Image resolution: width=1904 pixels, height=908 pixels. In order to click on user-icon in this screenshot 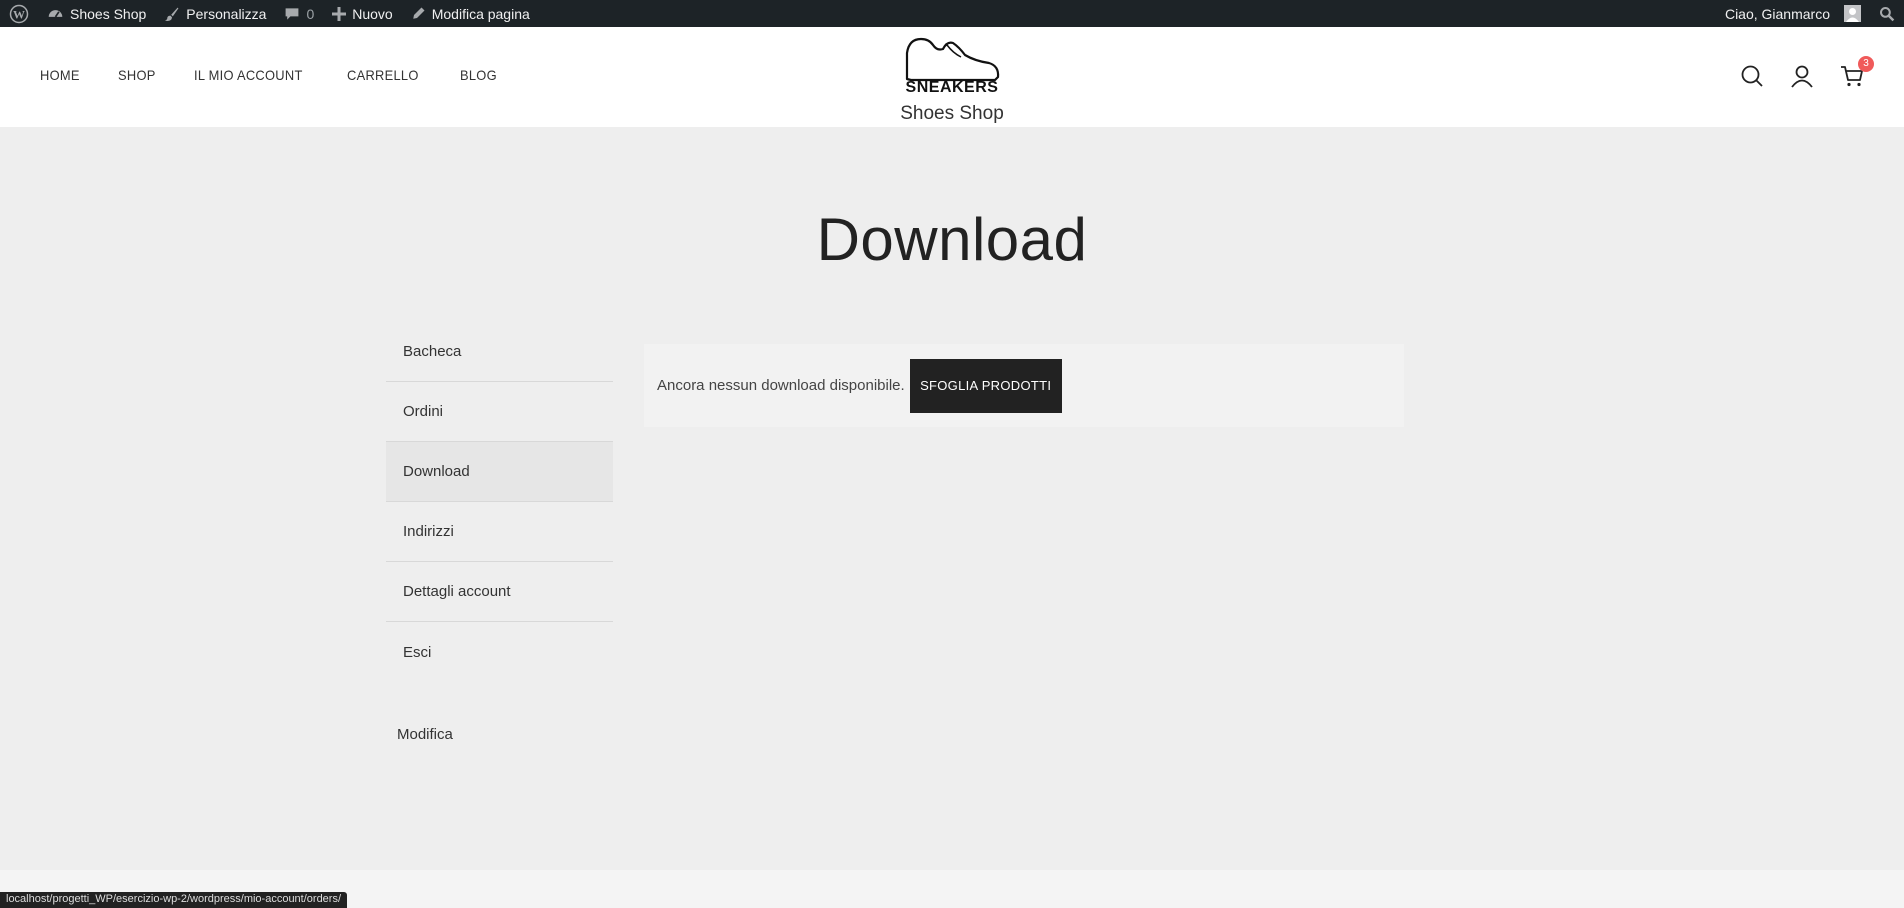, I will do `click(1802, 76)`.